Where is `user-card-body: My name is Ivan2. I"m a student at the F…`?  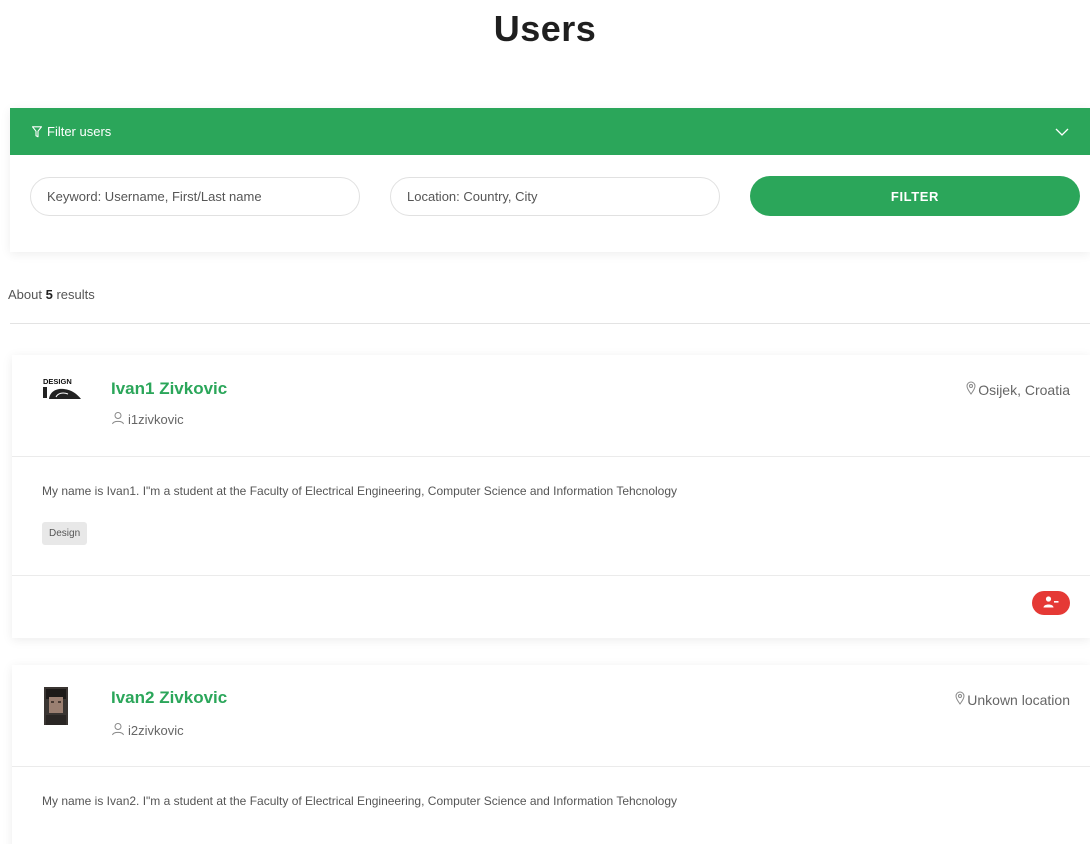
user-card-body: My name is Ivan2. I"m a student at the F… is located at coordinates (551, 805).